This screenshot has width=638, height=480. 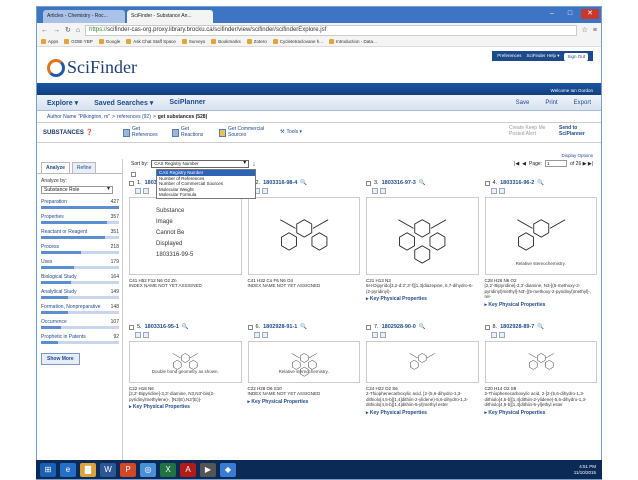 I want to click on save-link: Save, so click(x=523, y=103).